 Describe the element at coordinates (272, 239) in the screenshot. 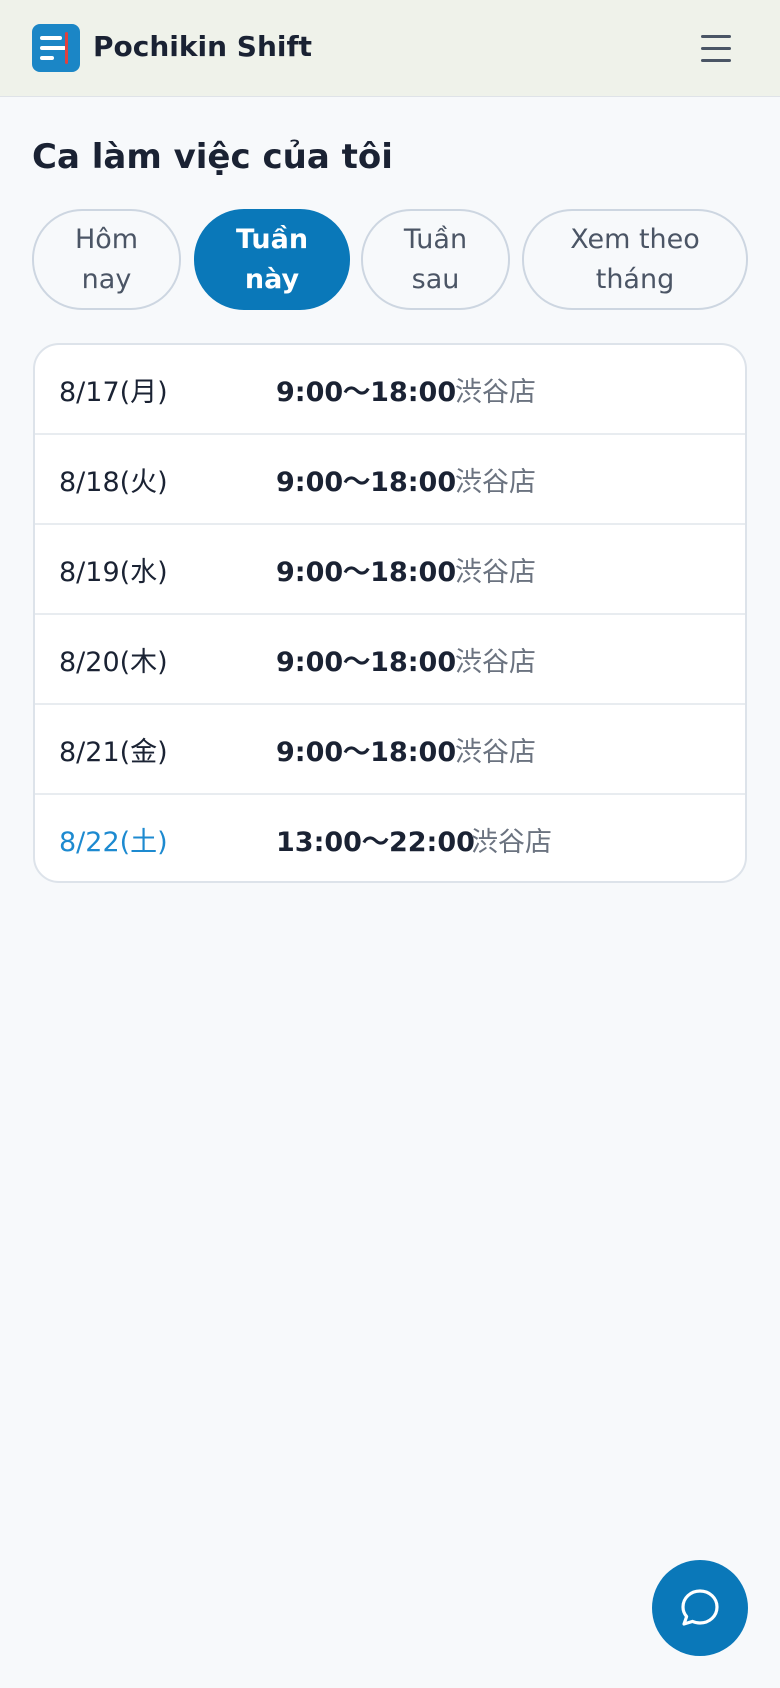

I see `tab-this-week-label-line1: Tuần` at that location.